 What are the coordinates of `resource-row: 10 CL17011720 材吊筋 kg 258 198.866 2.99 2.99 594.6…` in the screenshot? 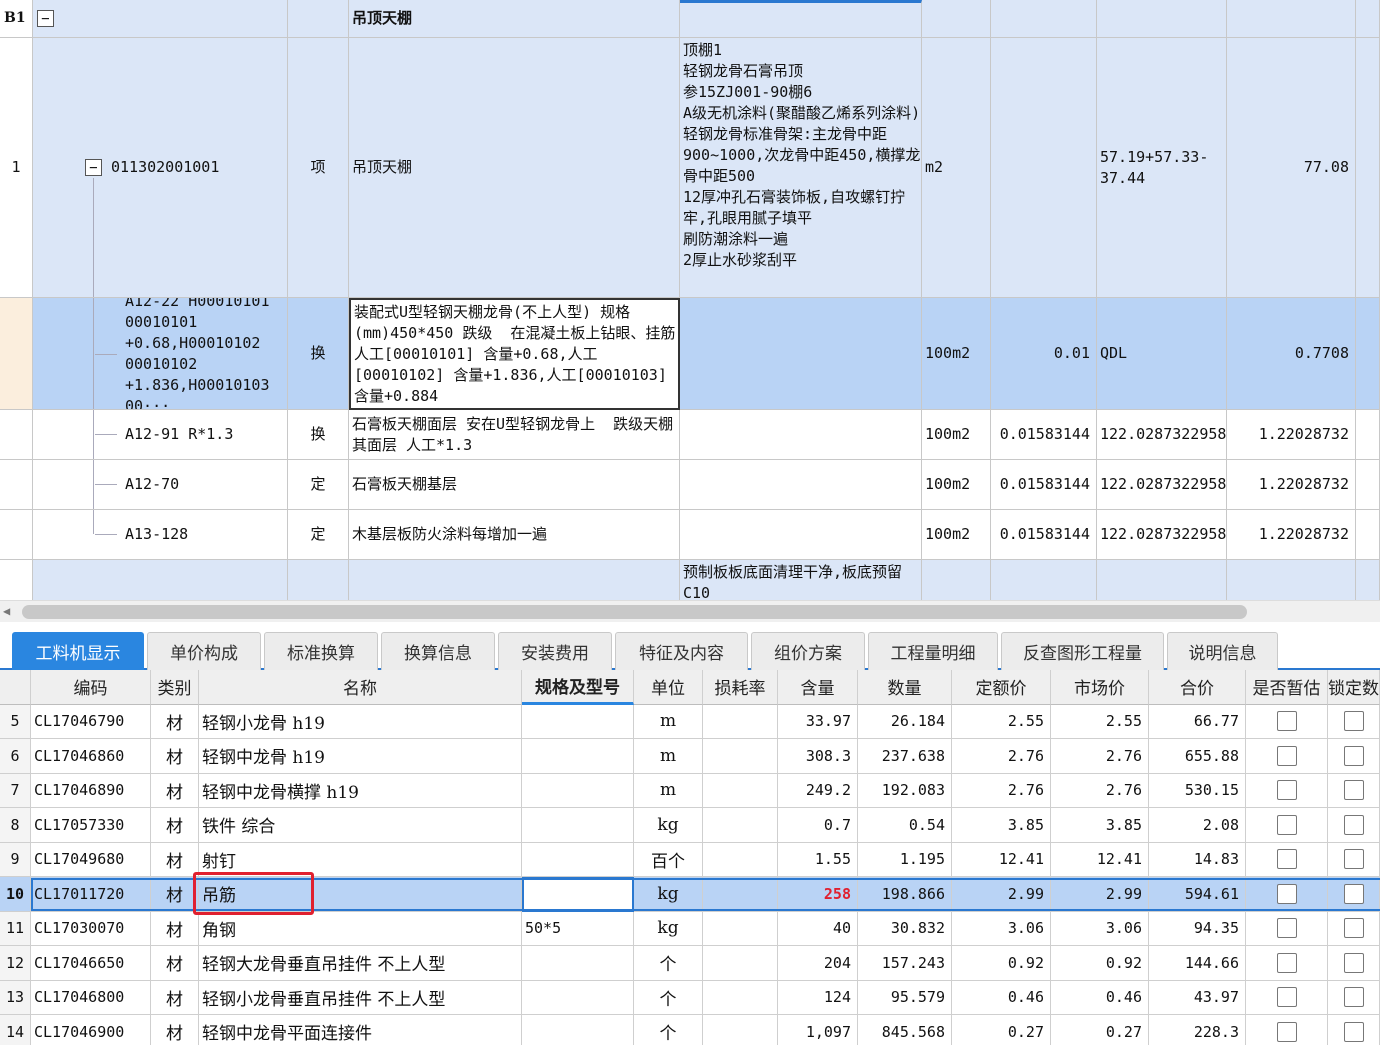 It's located at (690, 894).